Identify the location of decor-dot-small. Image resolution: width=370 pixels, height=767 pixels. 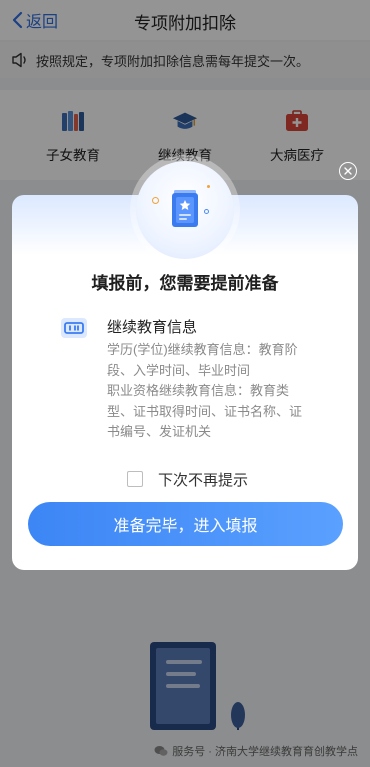
(208, 186).